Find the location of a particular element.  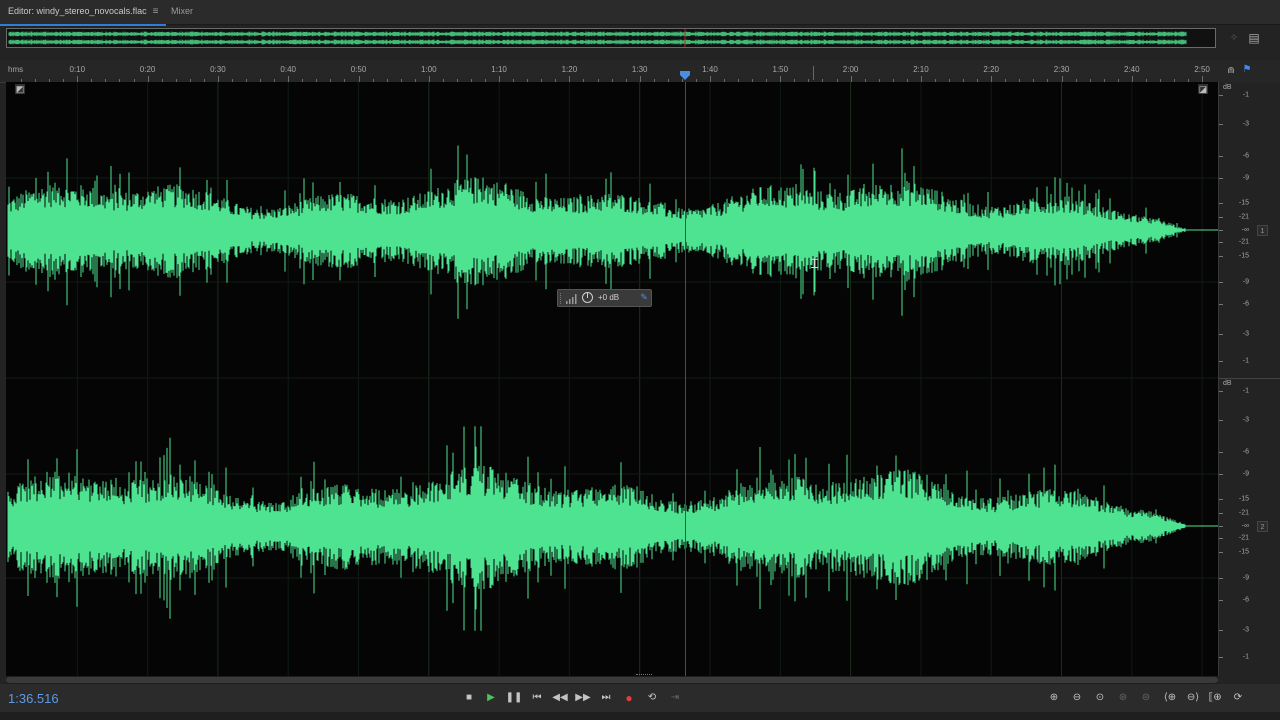

waveform-overview is located at coordinates (611, 38).